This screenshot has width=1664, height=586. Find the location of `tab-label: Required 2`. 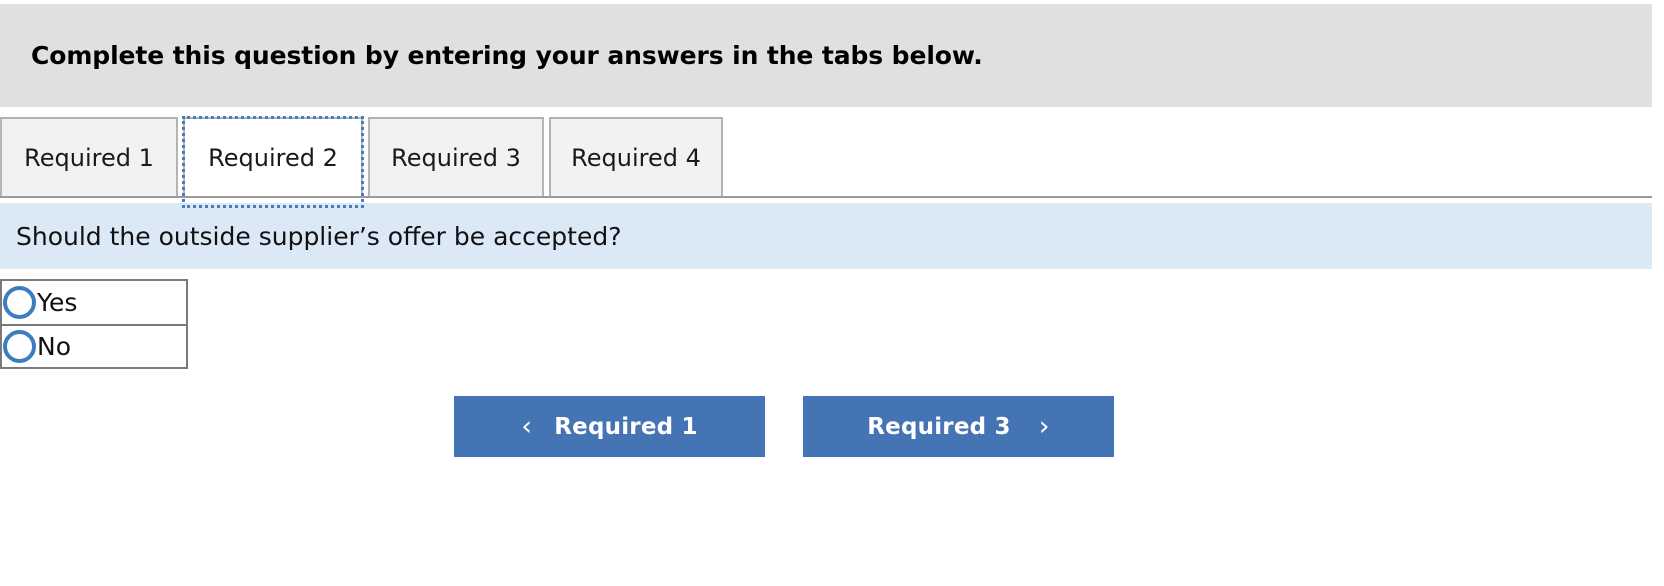

tab-label: Required 2 is located at coordinates (273, 157).